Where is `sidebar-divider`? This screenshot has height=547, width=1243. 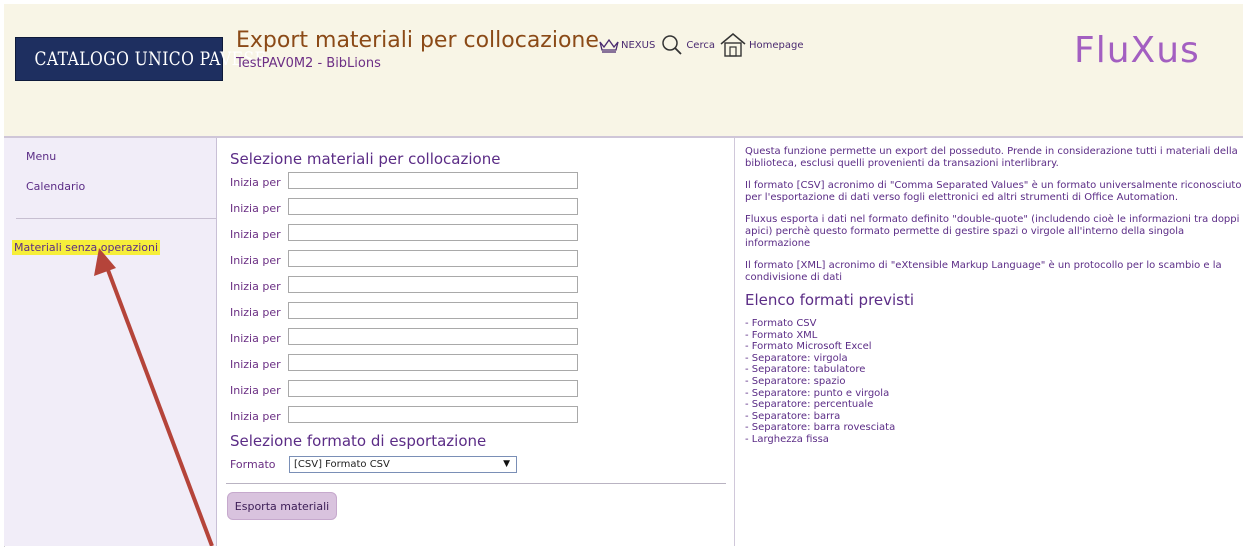
sidebar-divider is located at coordinates (116, 218).